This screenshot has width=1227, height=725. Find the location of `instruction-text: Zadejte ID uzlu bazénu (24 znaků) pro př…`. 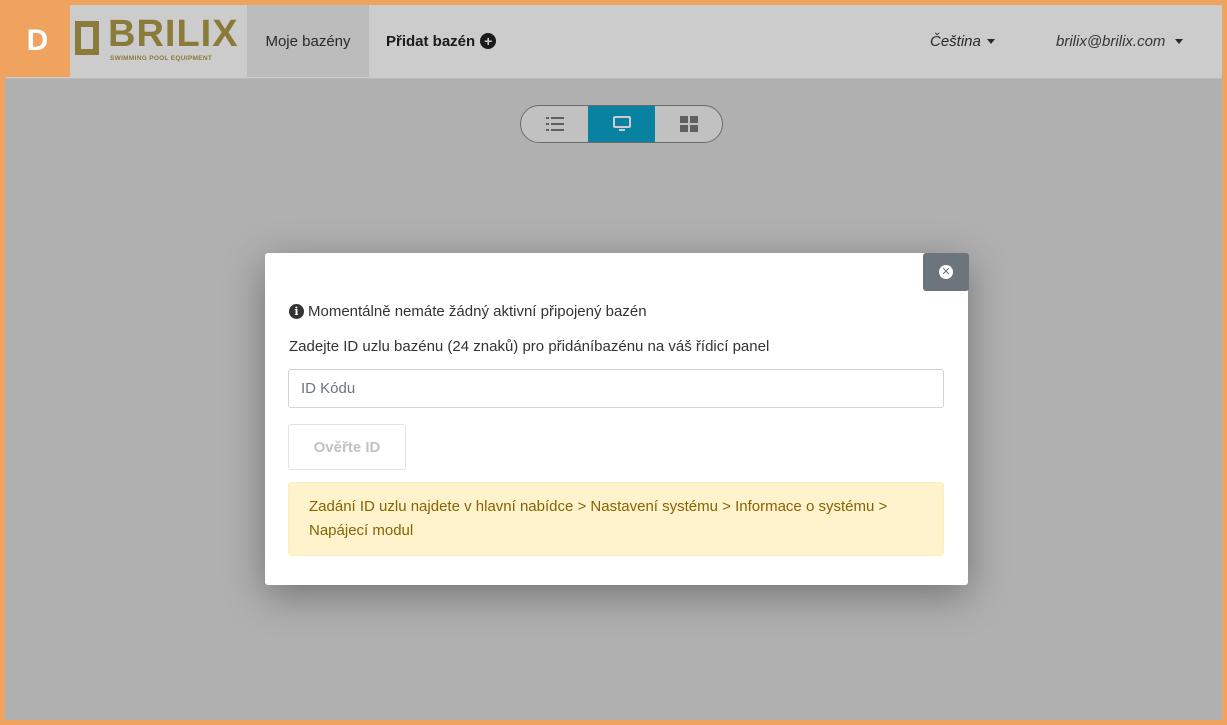

instruction-text: Zadejte ID uzlu bazénu (24 znaků) pro př… is located at coordinates (529, 346).